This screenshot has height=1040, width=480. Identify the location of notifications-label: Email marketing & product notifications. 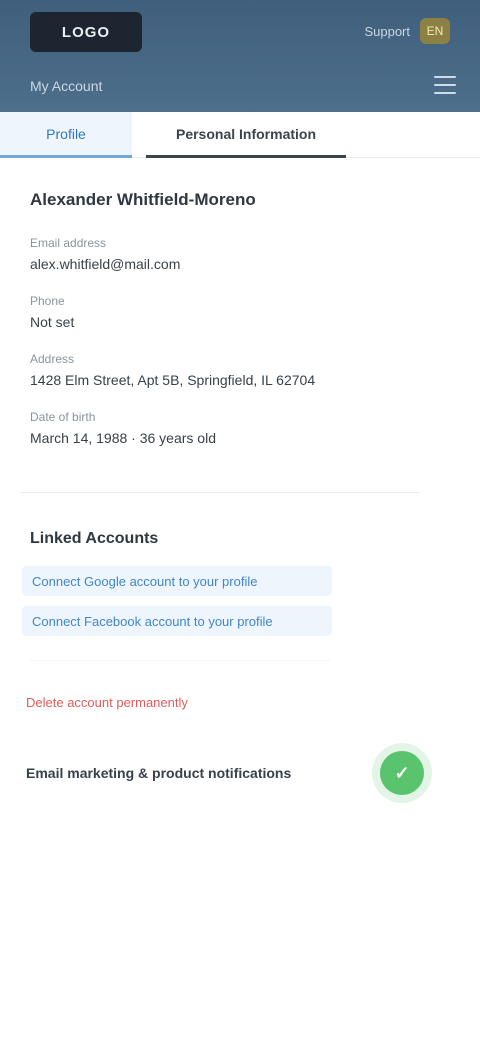
(159, 773).